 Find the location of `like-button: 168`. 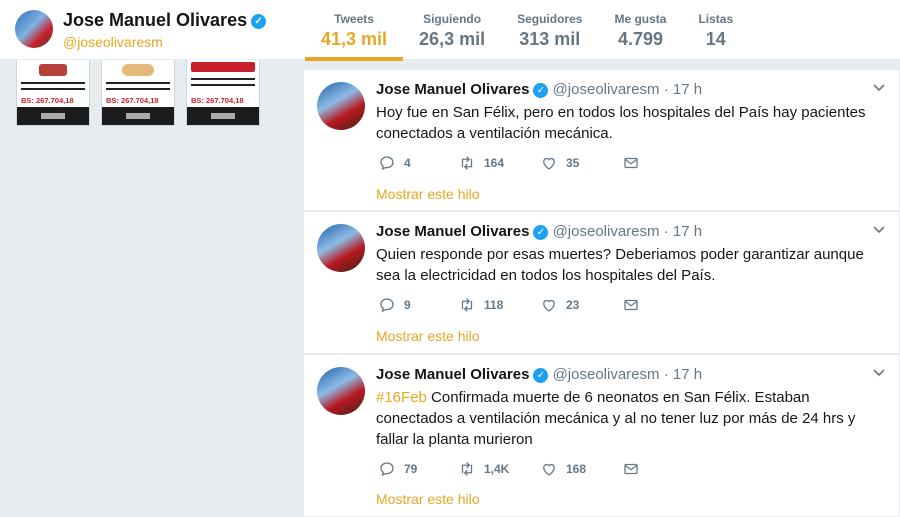

like-button: 168 is located at coordinates (581, 469).